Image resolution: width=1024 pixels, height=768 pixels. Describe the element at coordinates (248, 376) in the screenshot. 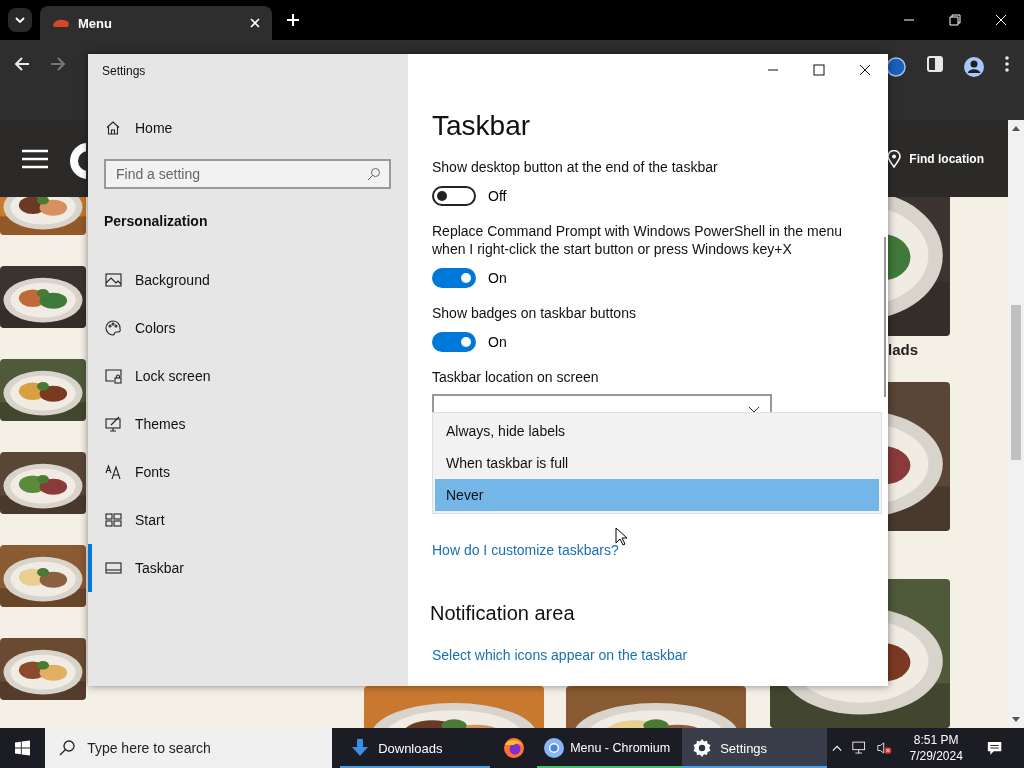

I see `nav-item: Lock screen` at that location.